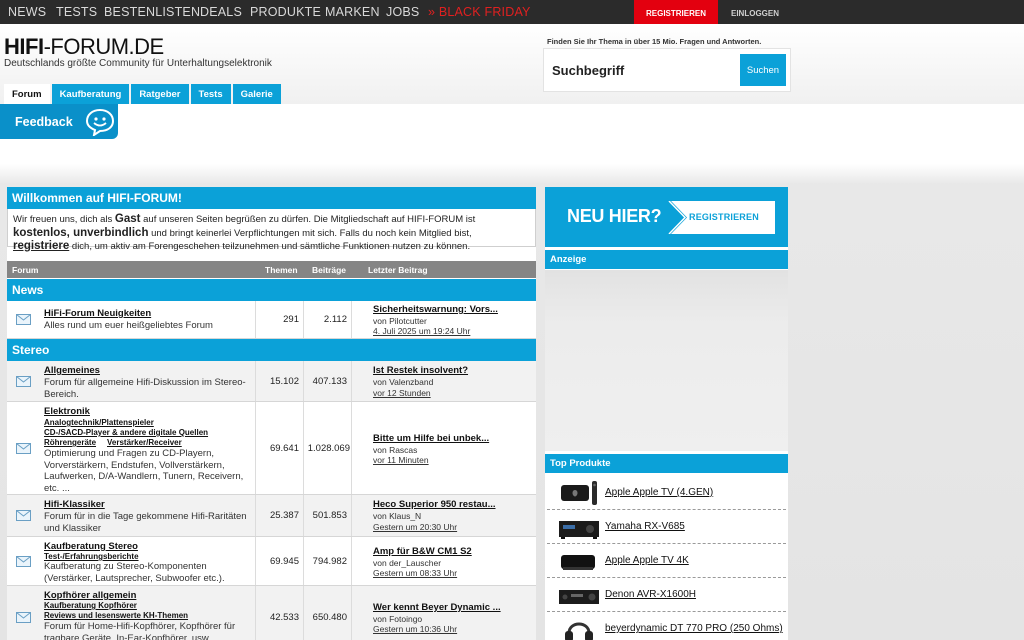 This screenshot has height=640, width=1024. Describe the element at coordinates (291, 319) in the screenshot. I see `themen-count: 291` at that location.